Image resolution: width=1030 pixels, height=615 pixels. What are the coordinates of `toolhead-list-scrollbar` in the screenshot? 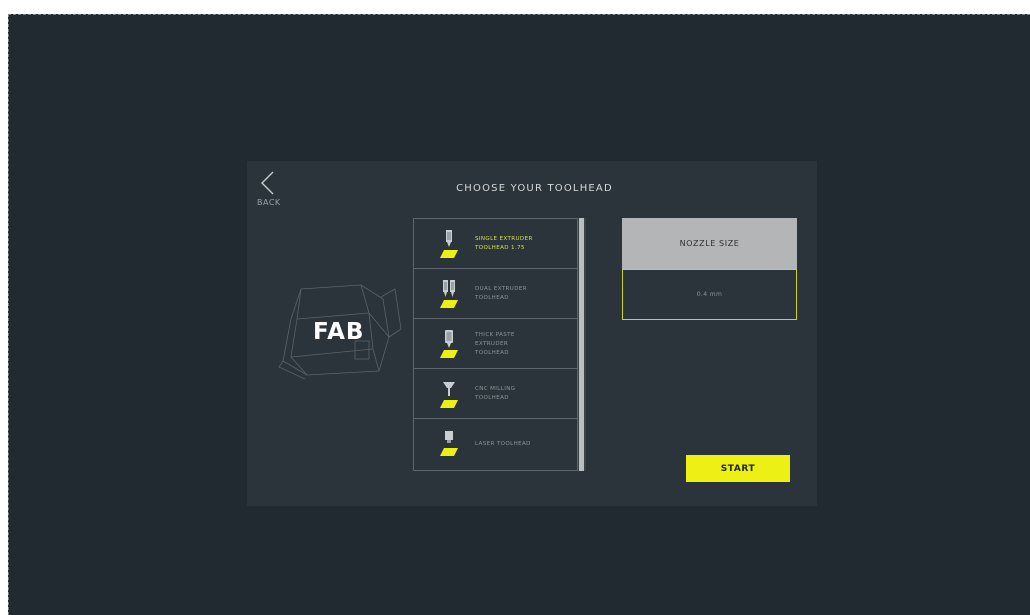 It's located at (582, 344).